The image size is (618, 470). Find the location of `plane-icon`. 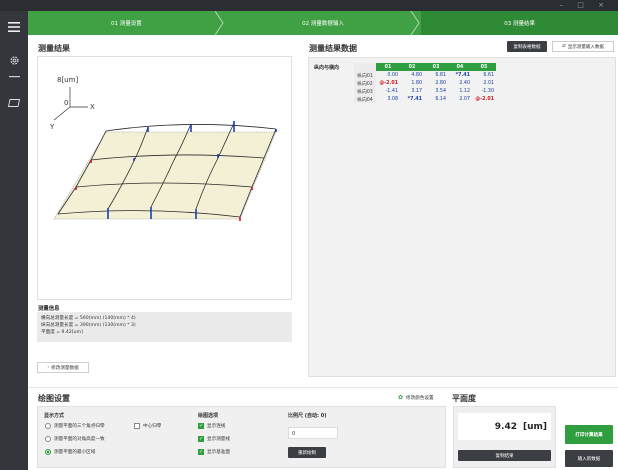

plane-icon is located at coordinates (14, 103).